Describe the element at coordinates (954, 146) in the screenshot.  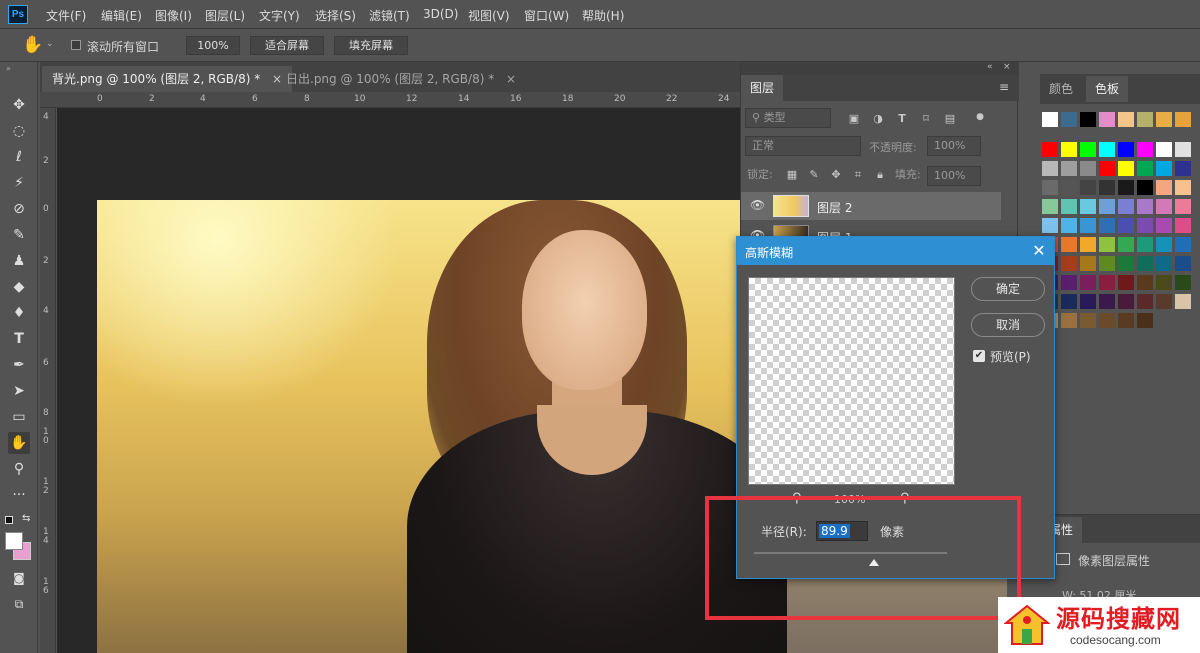
I see `opacity-field: 100%` at that location.